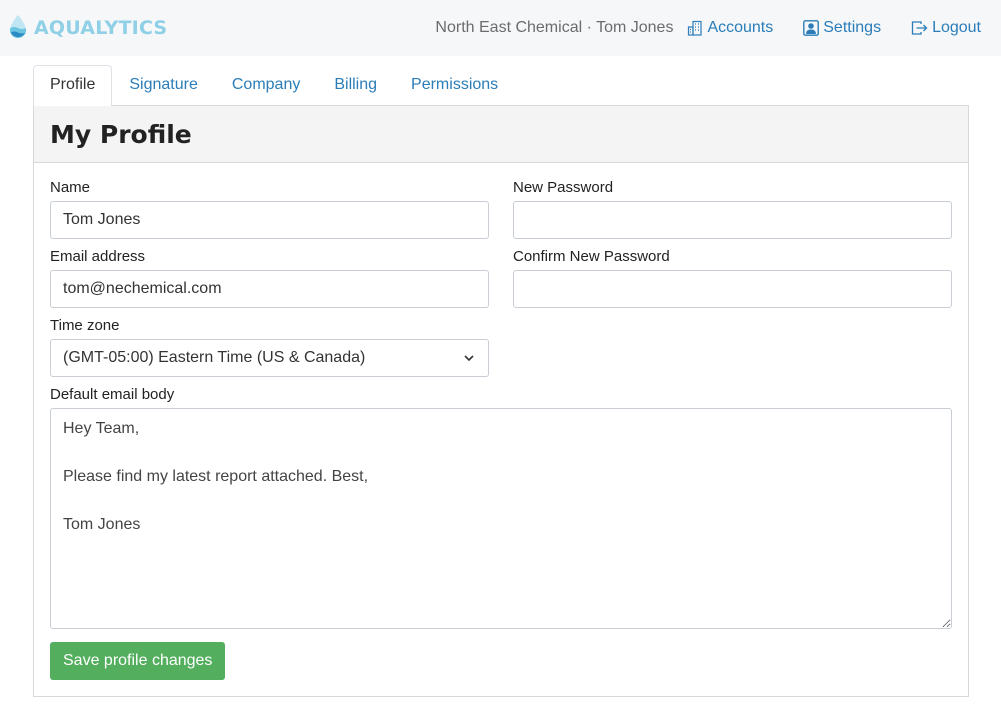  Describe the element at coordinates (501, 134) in the screenshot. I see `card-header: My Profile` at that location.